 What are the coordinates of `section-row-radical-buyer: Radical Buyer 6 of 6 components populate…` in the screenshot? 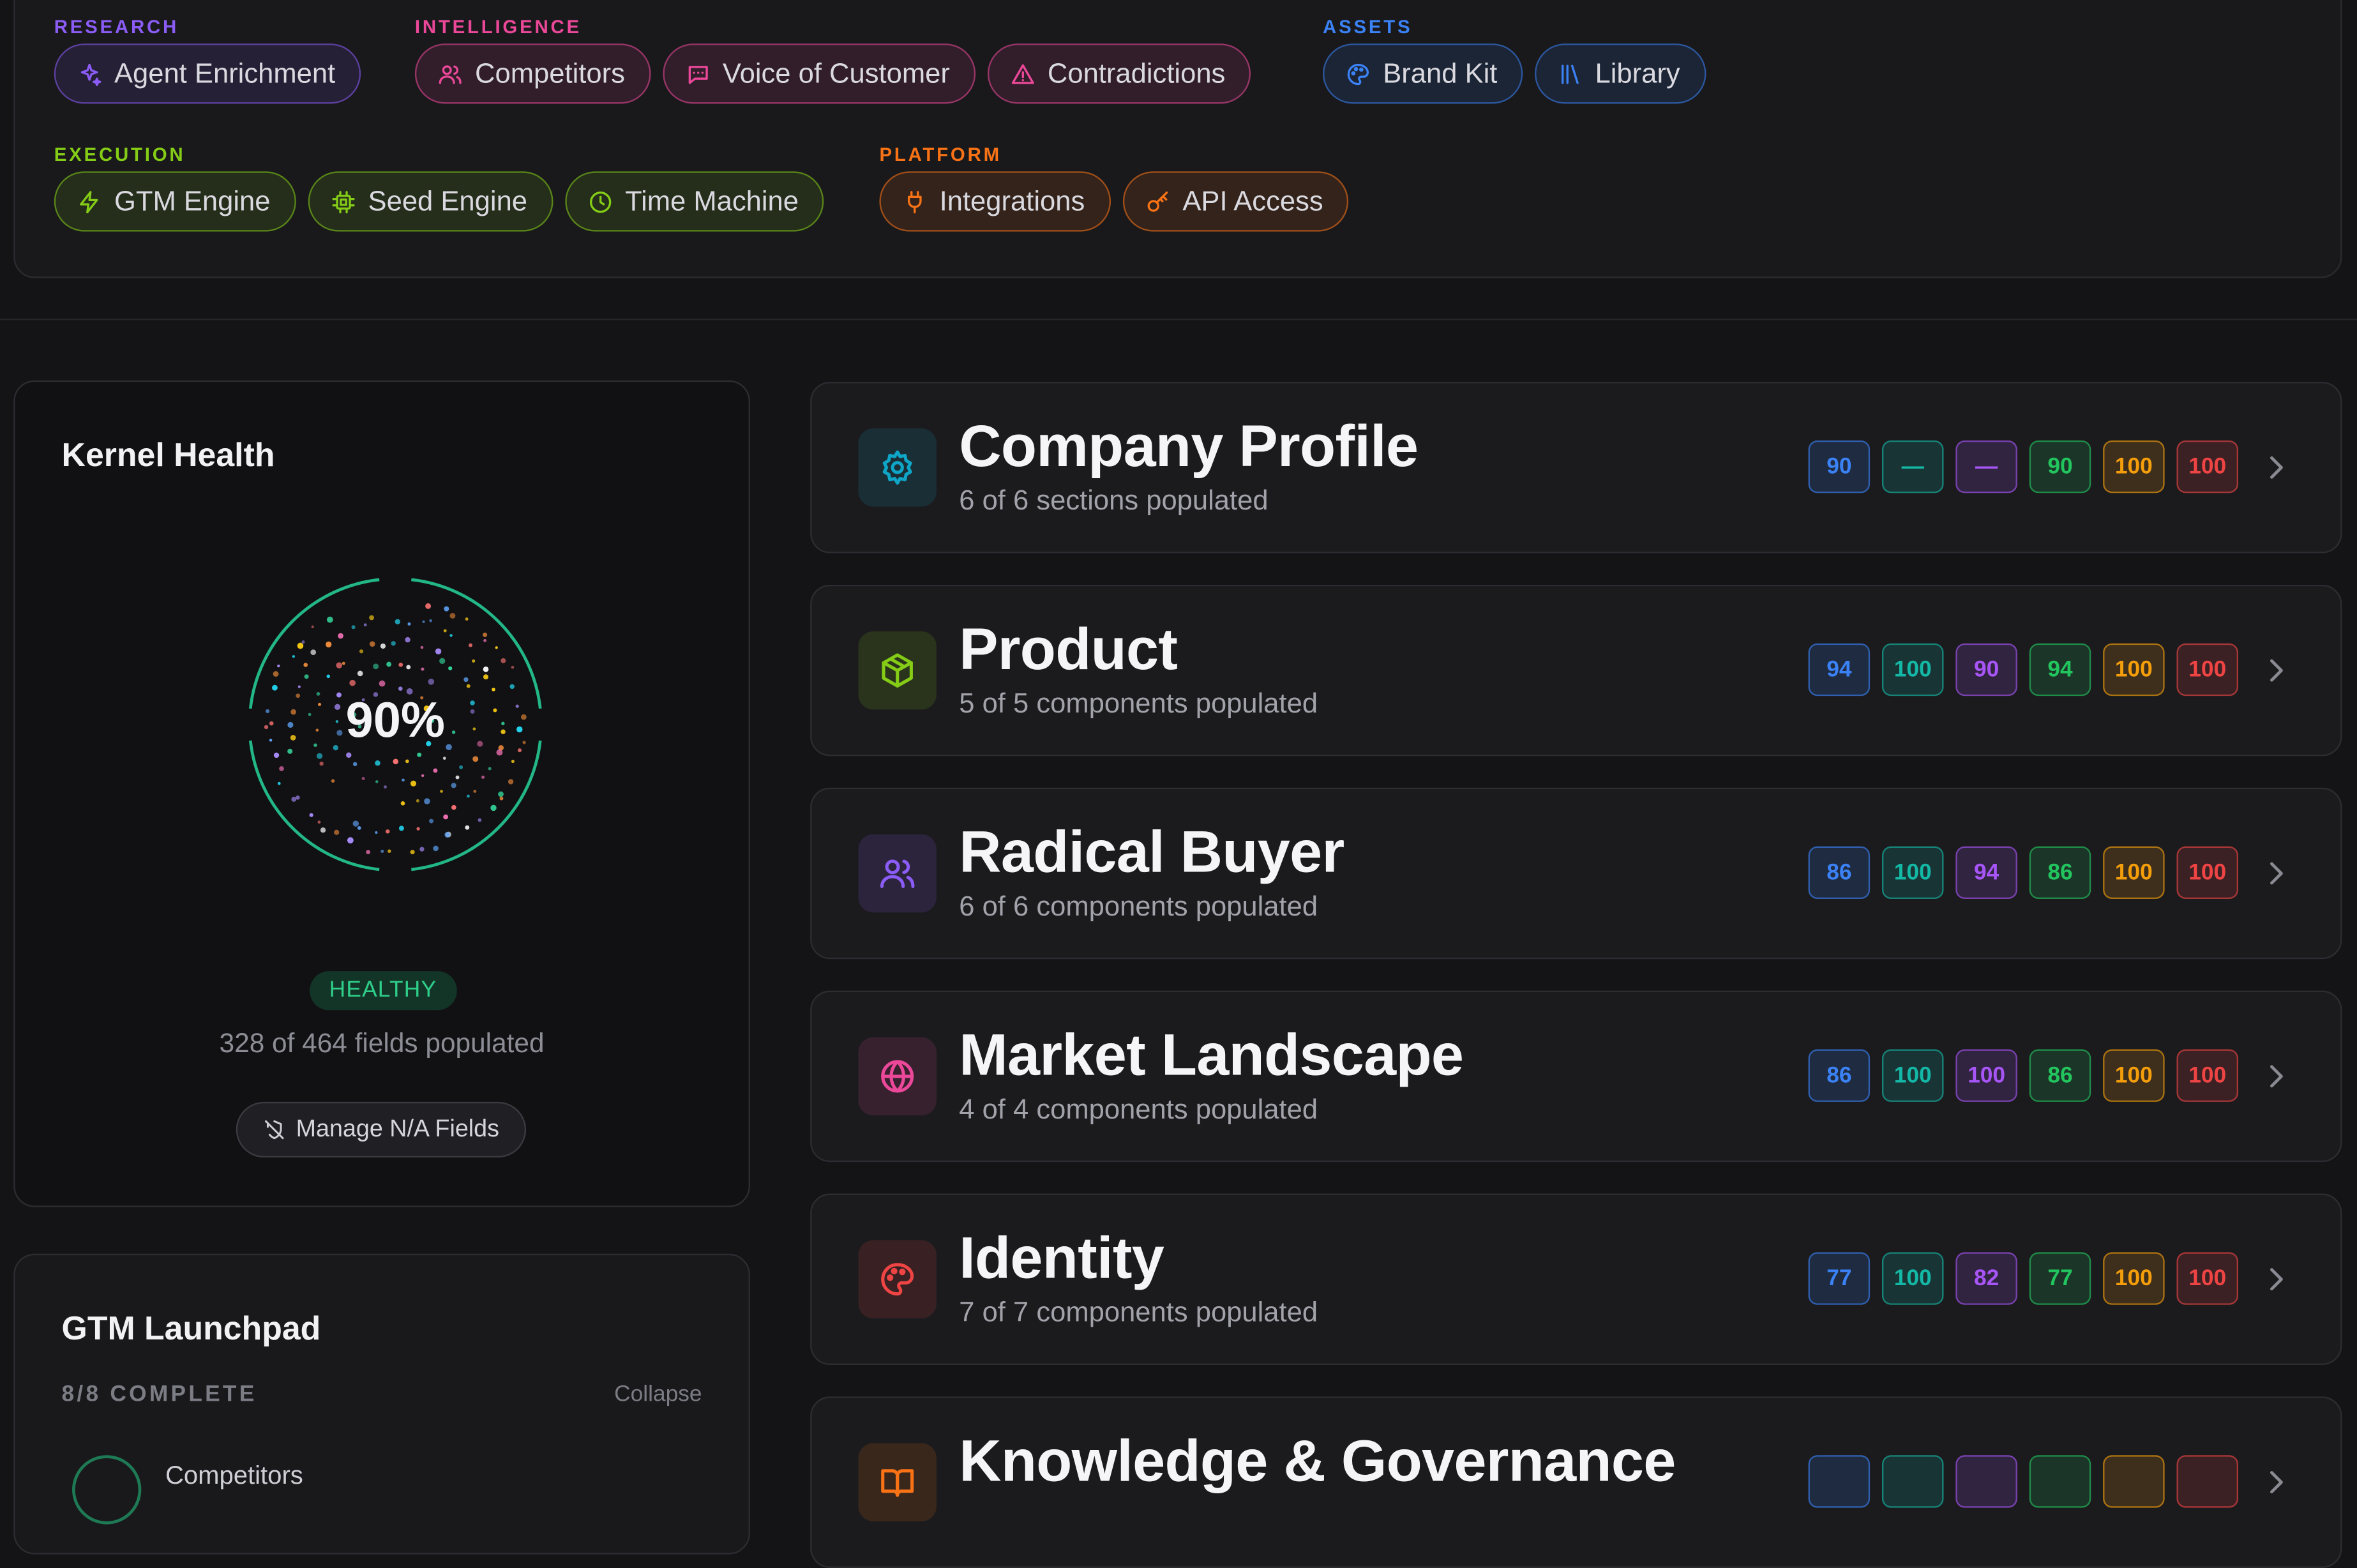 It's located at (1576, 873).